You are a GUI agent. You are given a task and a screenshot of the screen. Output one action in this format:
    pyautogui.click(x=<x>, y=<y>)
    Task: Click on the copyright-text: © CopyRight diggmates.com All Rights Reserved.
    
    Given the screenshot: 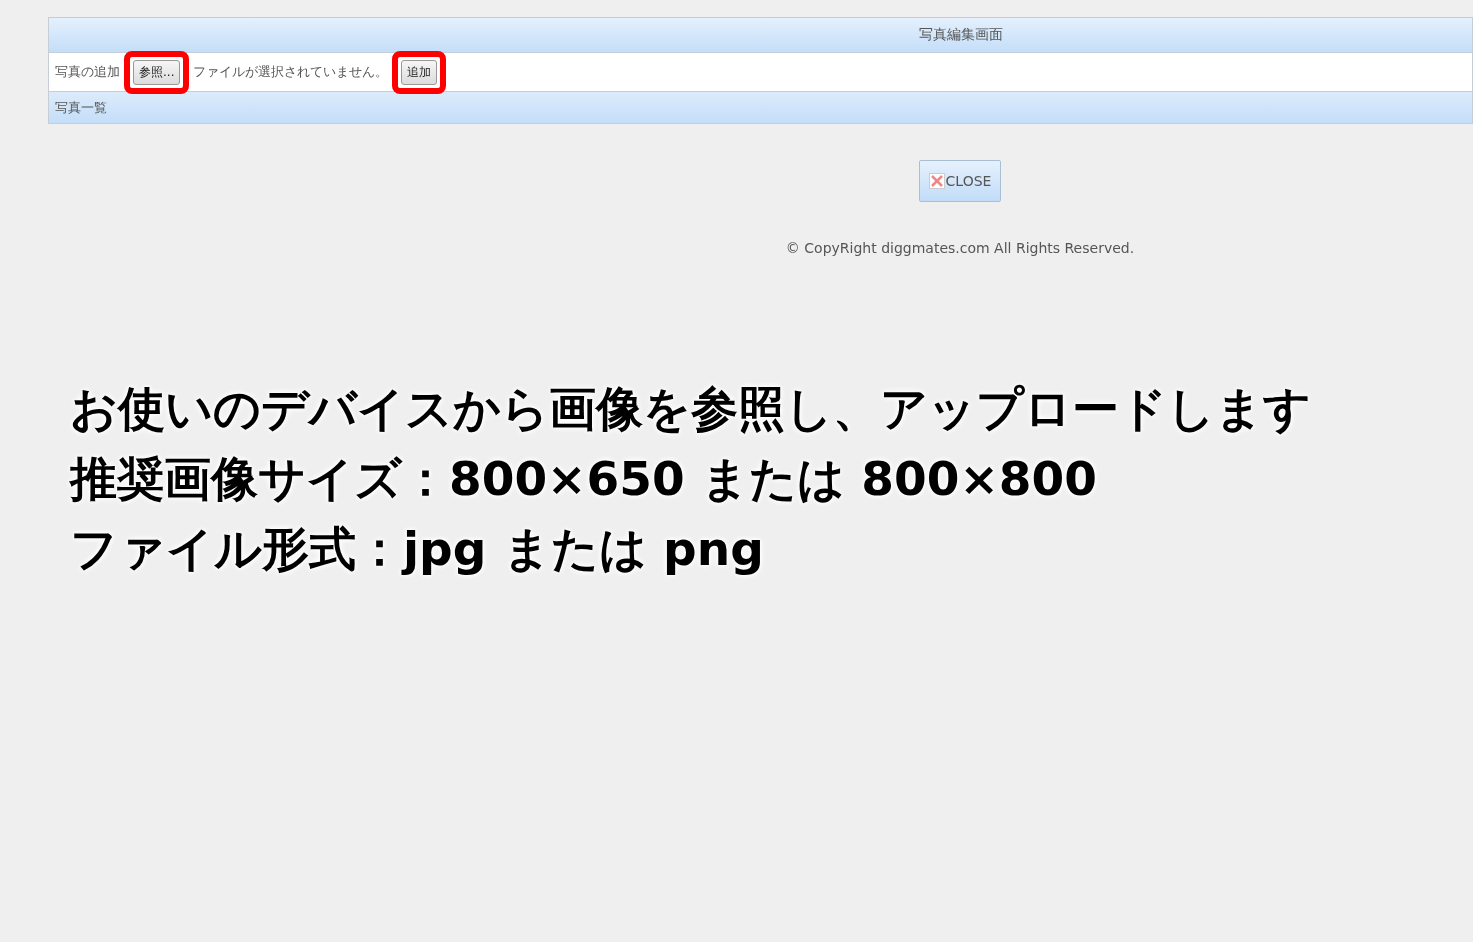 What is the action you would take?
    pyautogui.click(x=960, y=248)
    